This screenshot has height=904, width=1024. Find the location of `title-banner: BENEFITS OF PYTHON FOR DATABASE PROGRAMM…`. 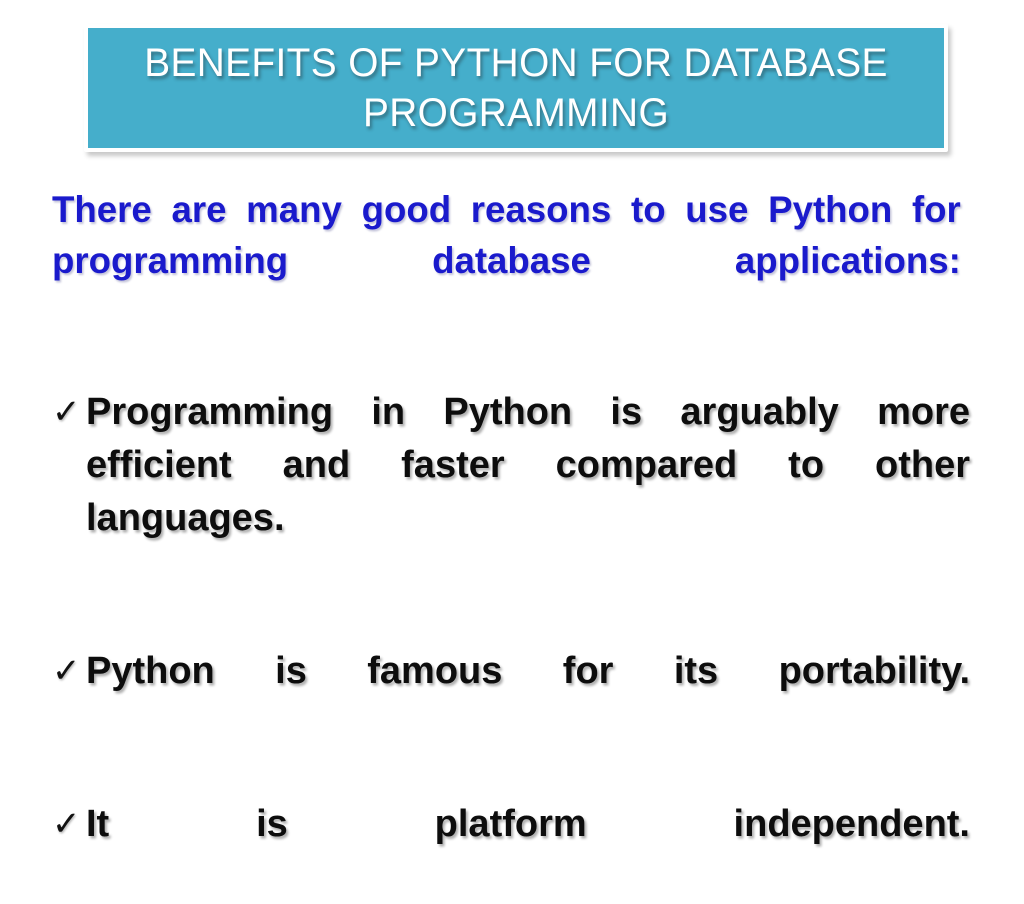

title-banner: BENEFITS OF PYTHON FOR DATABASE PROGRAMM… is located at coordinates (516, 88).